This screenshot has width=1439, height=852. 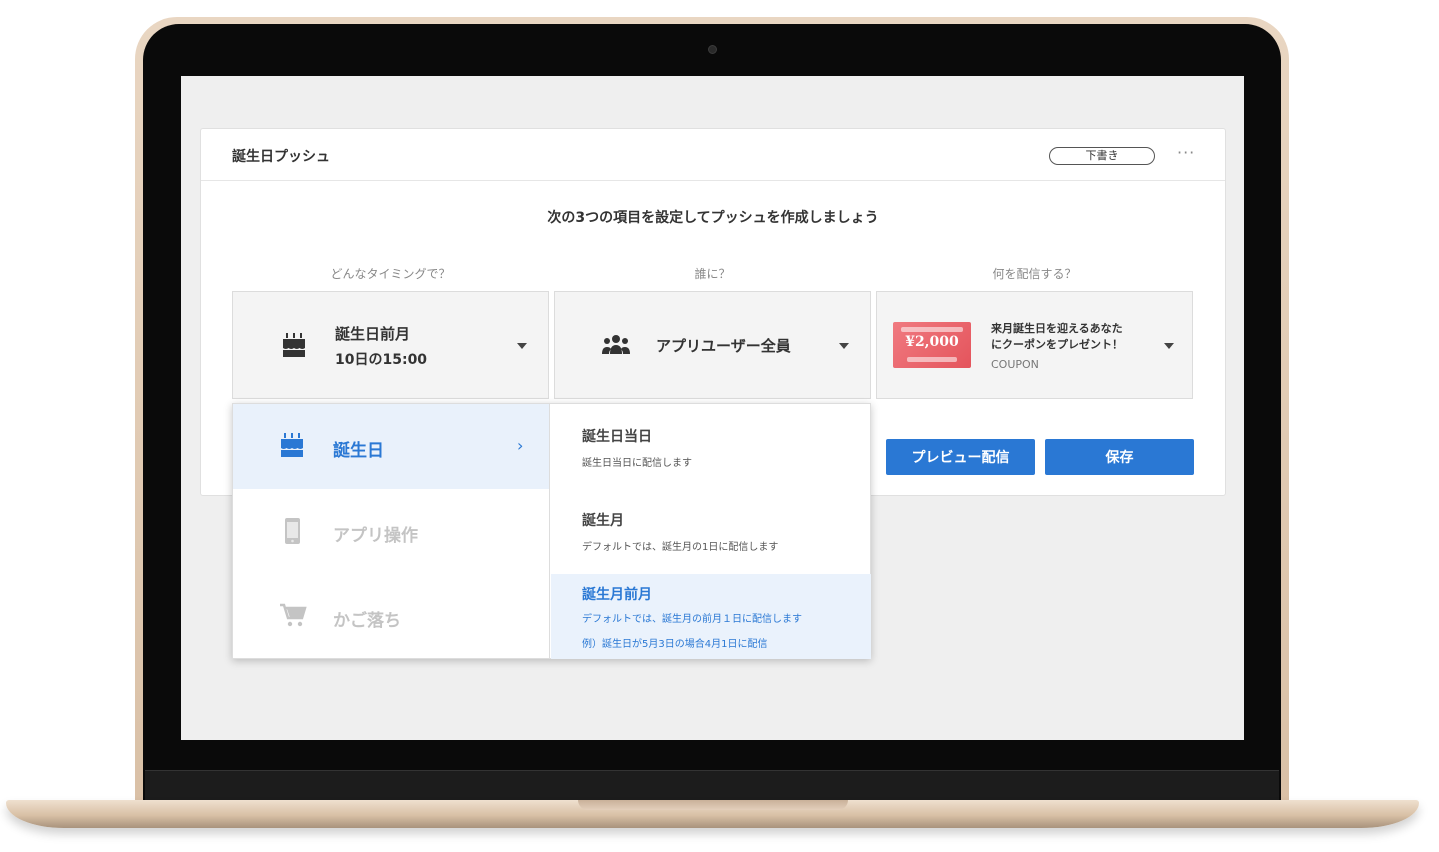 I want to click on category-label: かご落ち, so click(x=367, y=621).